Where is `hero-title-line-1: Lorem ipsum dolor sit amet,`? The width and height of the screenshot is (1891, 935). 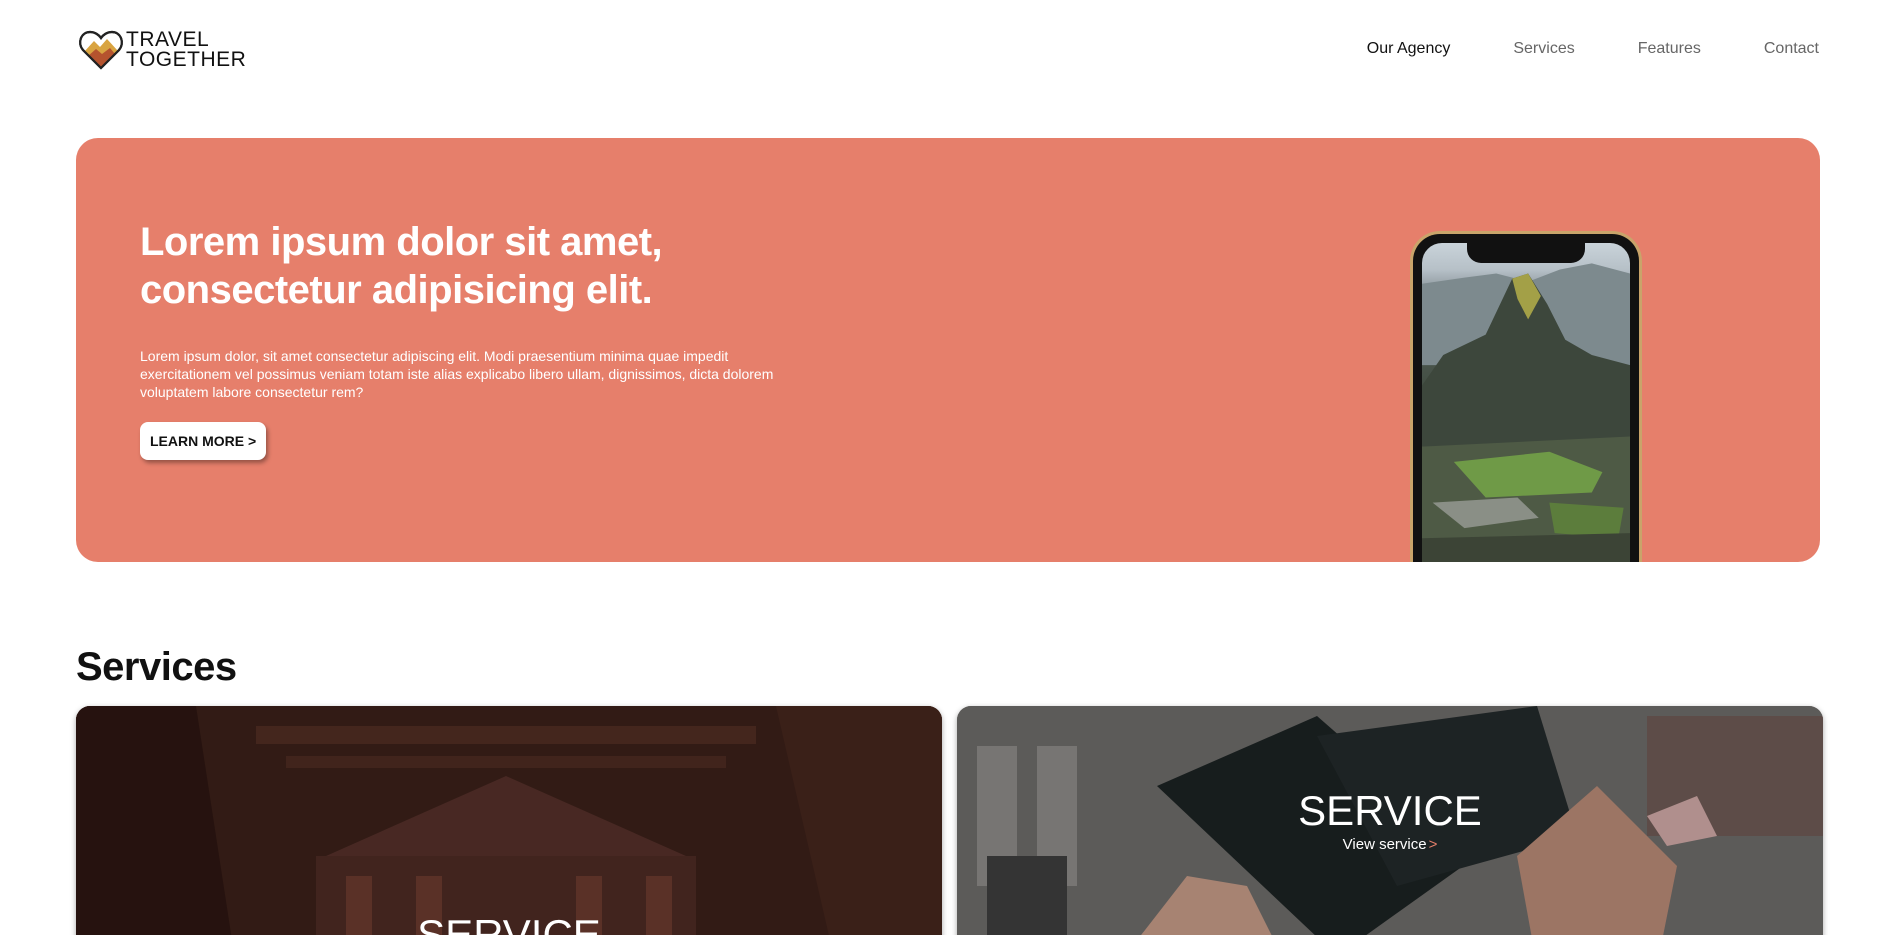 hero-title-line-1: Lorem ipsum dolor sit amet, is located at coordinates (401, 242).